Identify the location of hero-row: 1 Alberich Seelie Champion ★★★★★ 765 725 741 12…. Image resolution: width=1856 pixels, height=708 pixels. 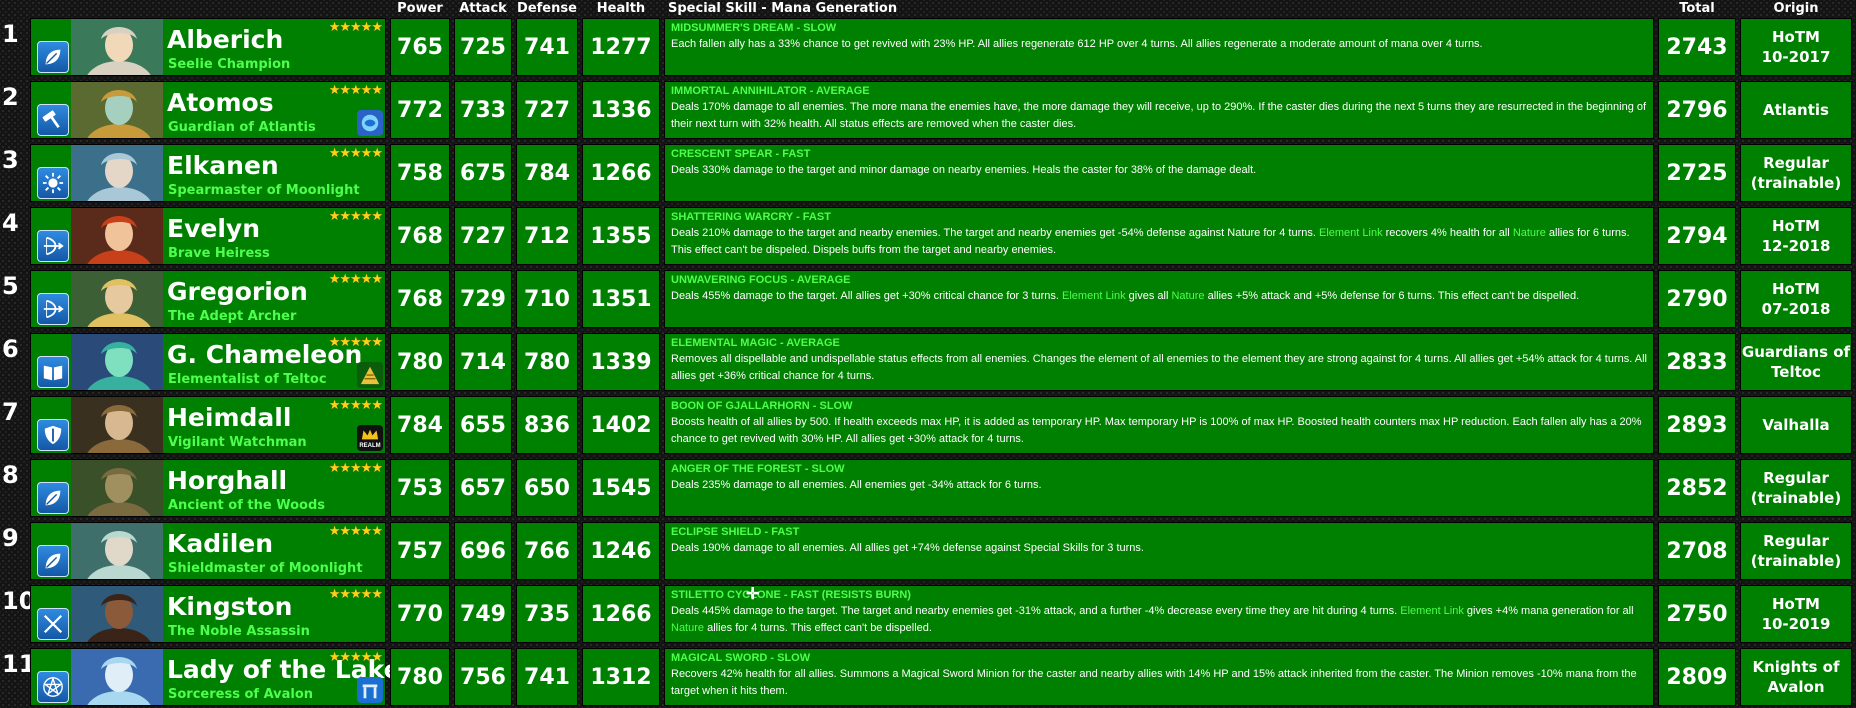
(928, 48).